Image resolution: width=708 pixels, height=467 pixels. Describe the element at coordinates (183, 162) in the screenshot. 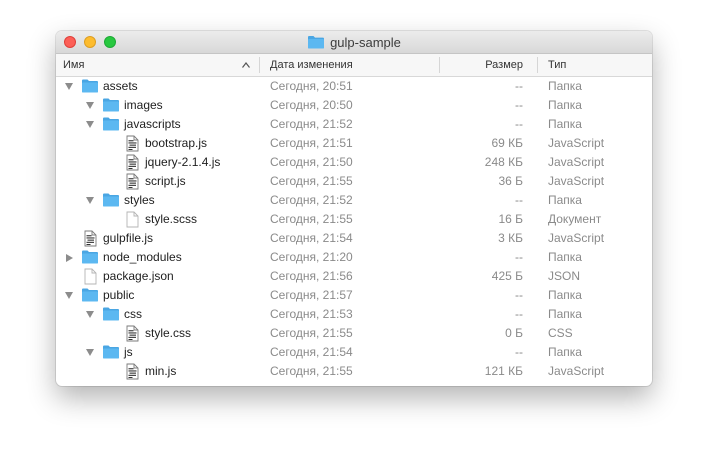

I see `file-name: jquery-2.1.4.js` at that location.